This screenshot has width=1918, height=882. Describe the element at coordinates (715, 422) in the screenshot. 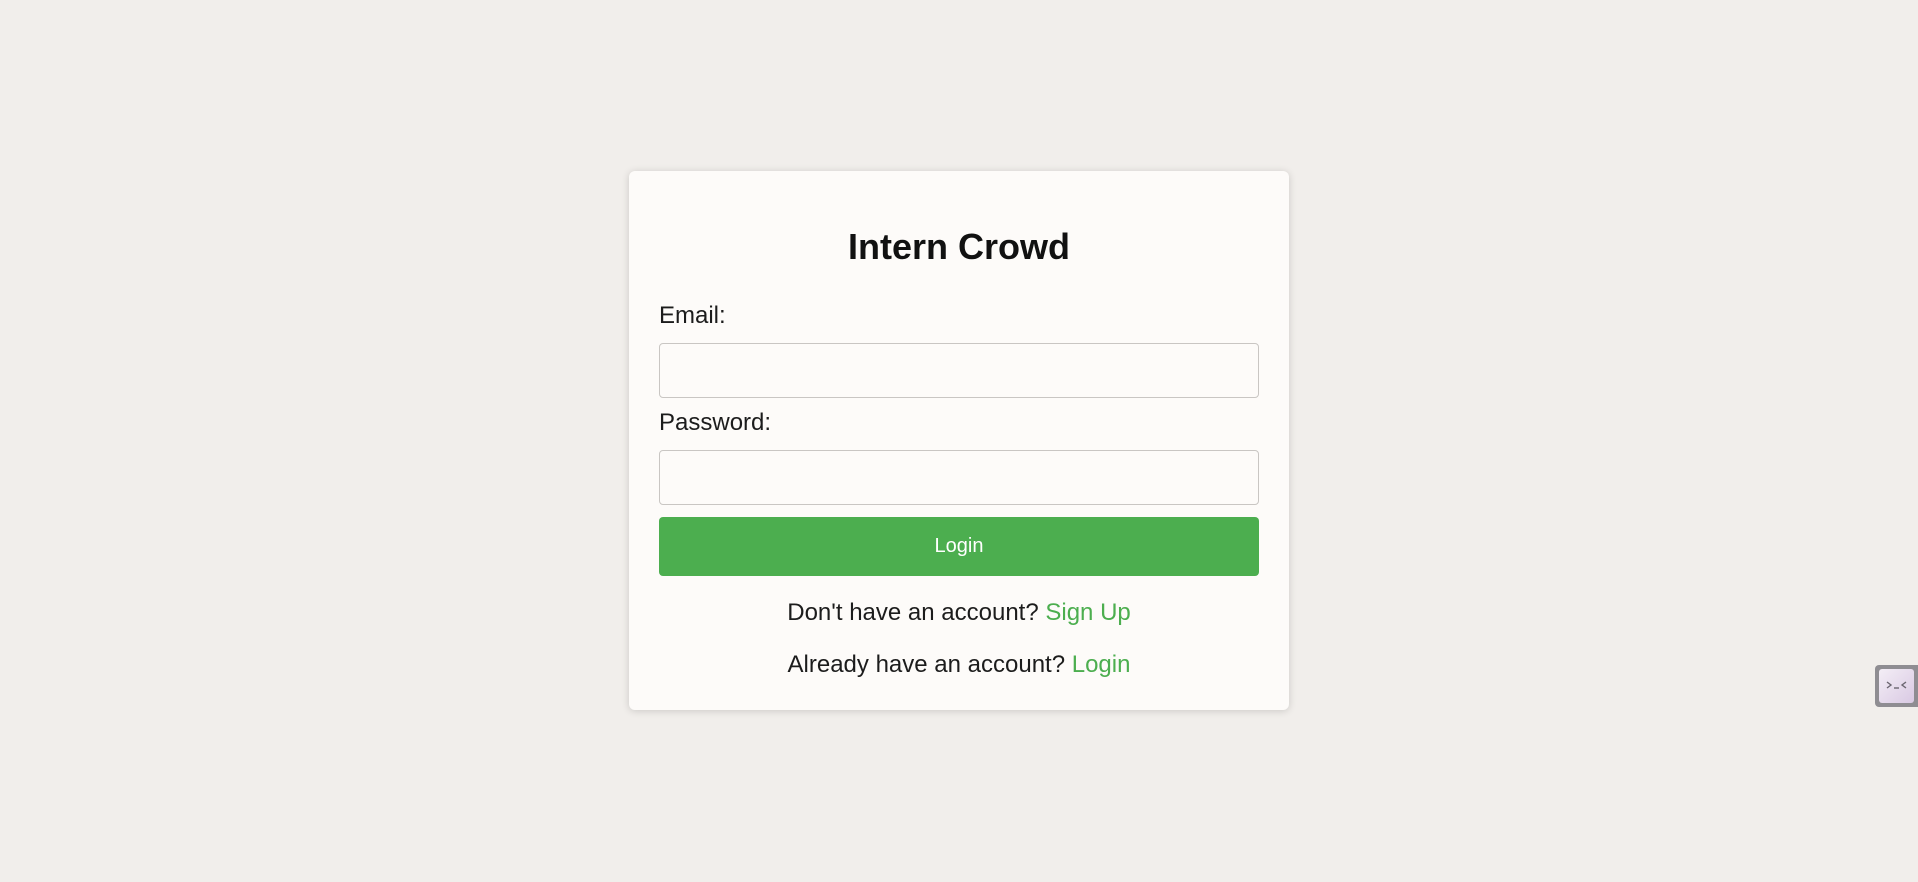

I see `password-label: Password:` at that location.